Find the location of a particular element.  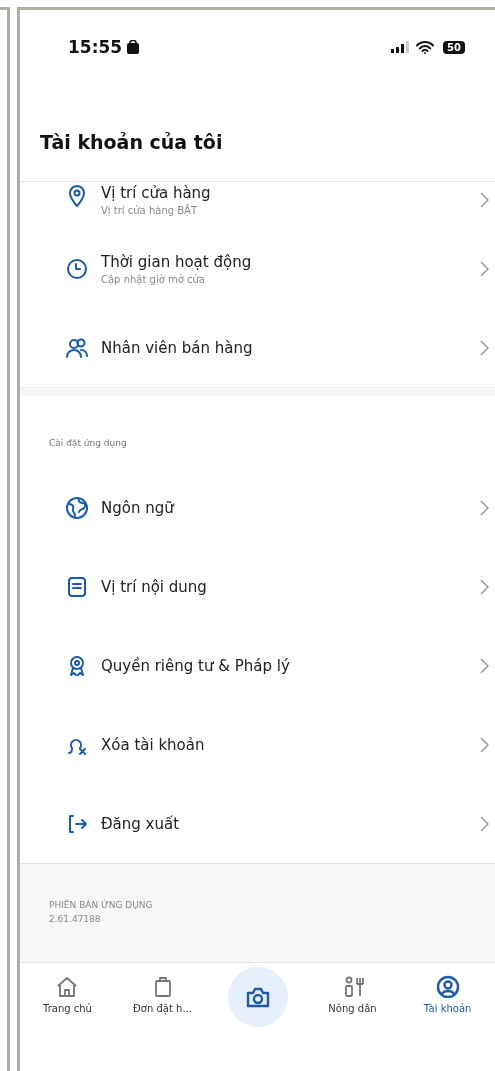

item-title: Đăng xuất is located at coordinates (141, 823).